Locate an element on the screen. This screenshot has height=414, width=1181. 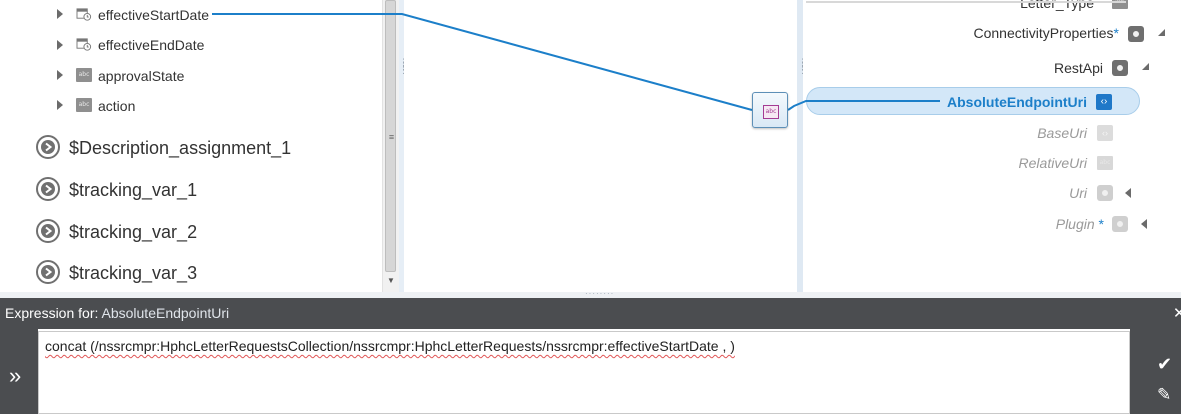
pencil-icon: ✎ is located at coordinates (1164, 395).